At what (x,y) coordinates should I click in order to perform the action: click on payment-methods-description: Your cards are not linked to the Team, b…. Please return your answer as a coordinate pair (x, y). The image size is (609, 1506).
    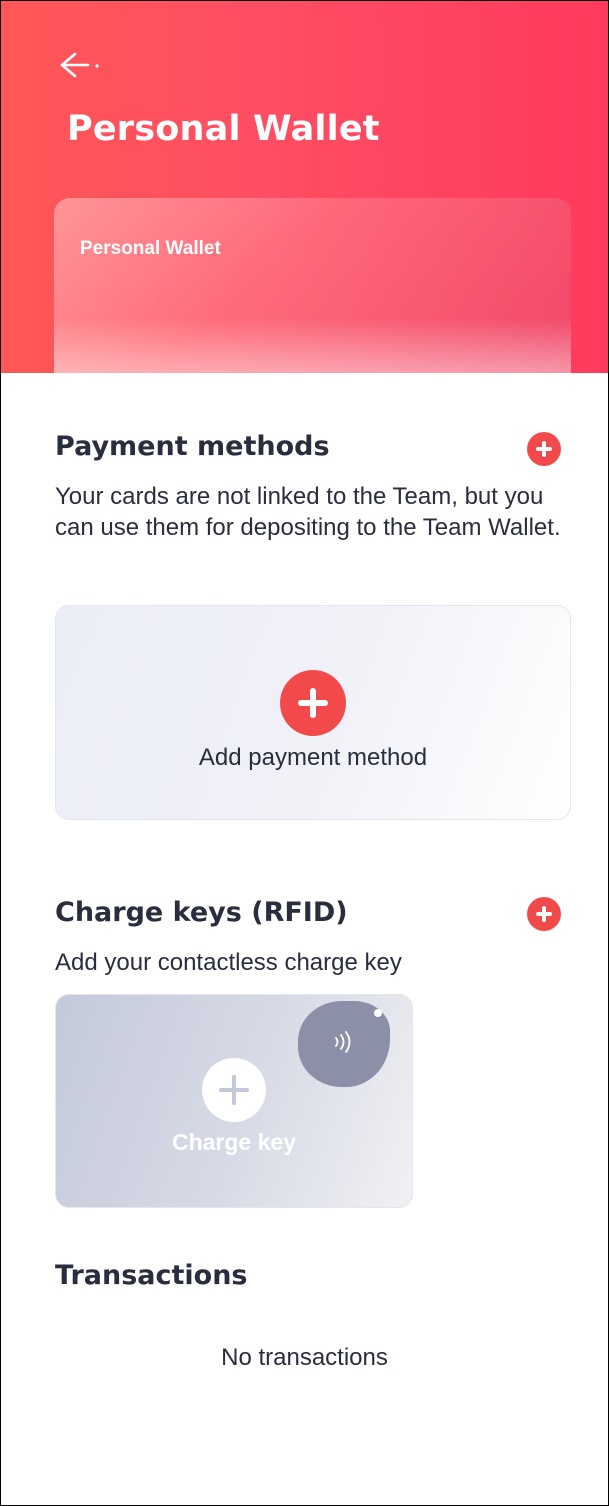
    Looking at the image, I should click on (308, 512).